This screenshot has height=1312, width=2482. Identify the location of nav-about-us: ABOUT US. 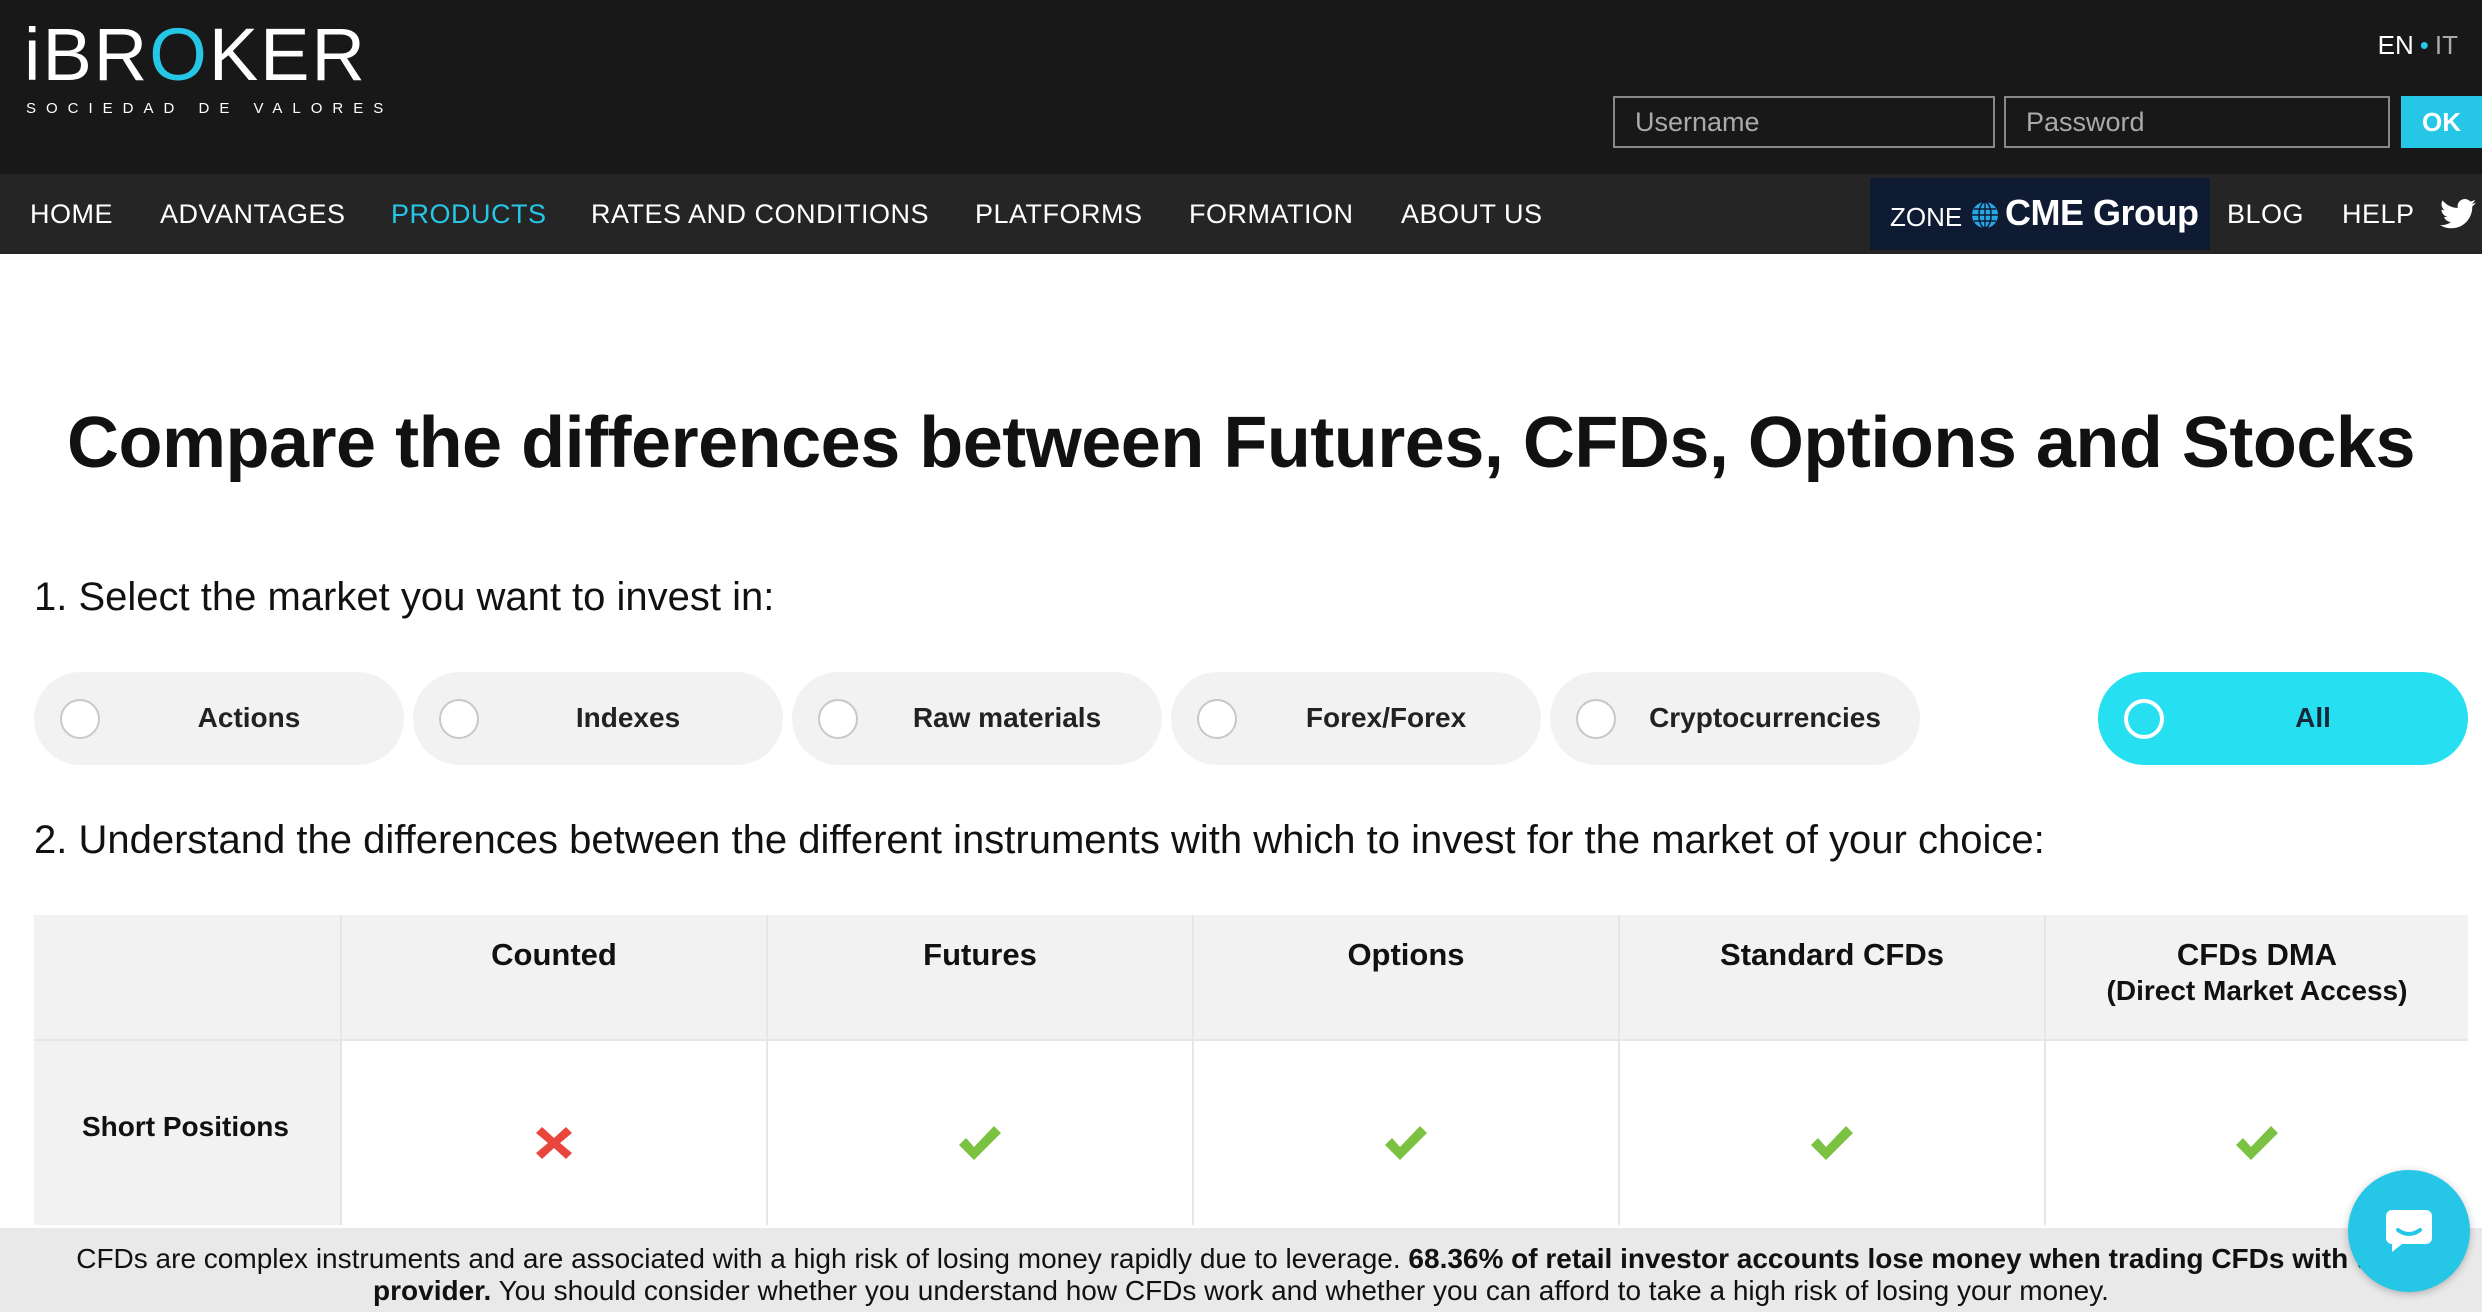
(1472, 214).